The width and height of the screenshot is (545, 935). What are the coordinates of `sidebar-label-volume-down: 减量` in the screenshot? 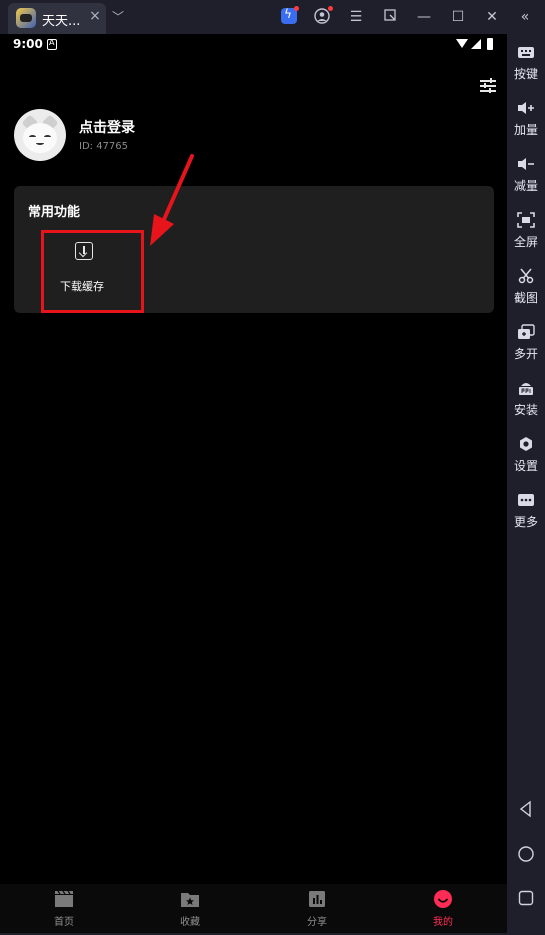 It's located at (525, 186).